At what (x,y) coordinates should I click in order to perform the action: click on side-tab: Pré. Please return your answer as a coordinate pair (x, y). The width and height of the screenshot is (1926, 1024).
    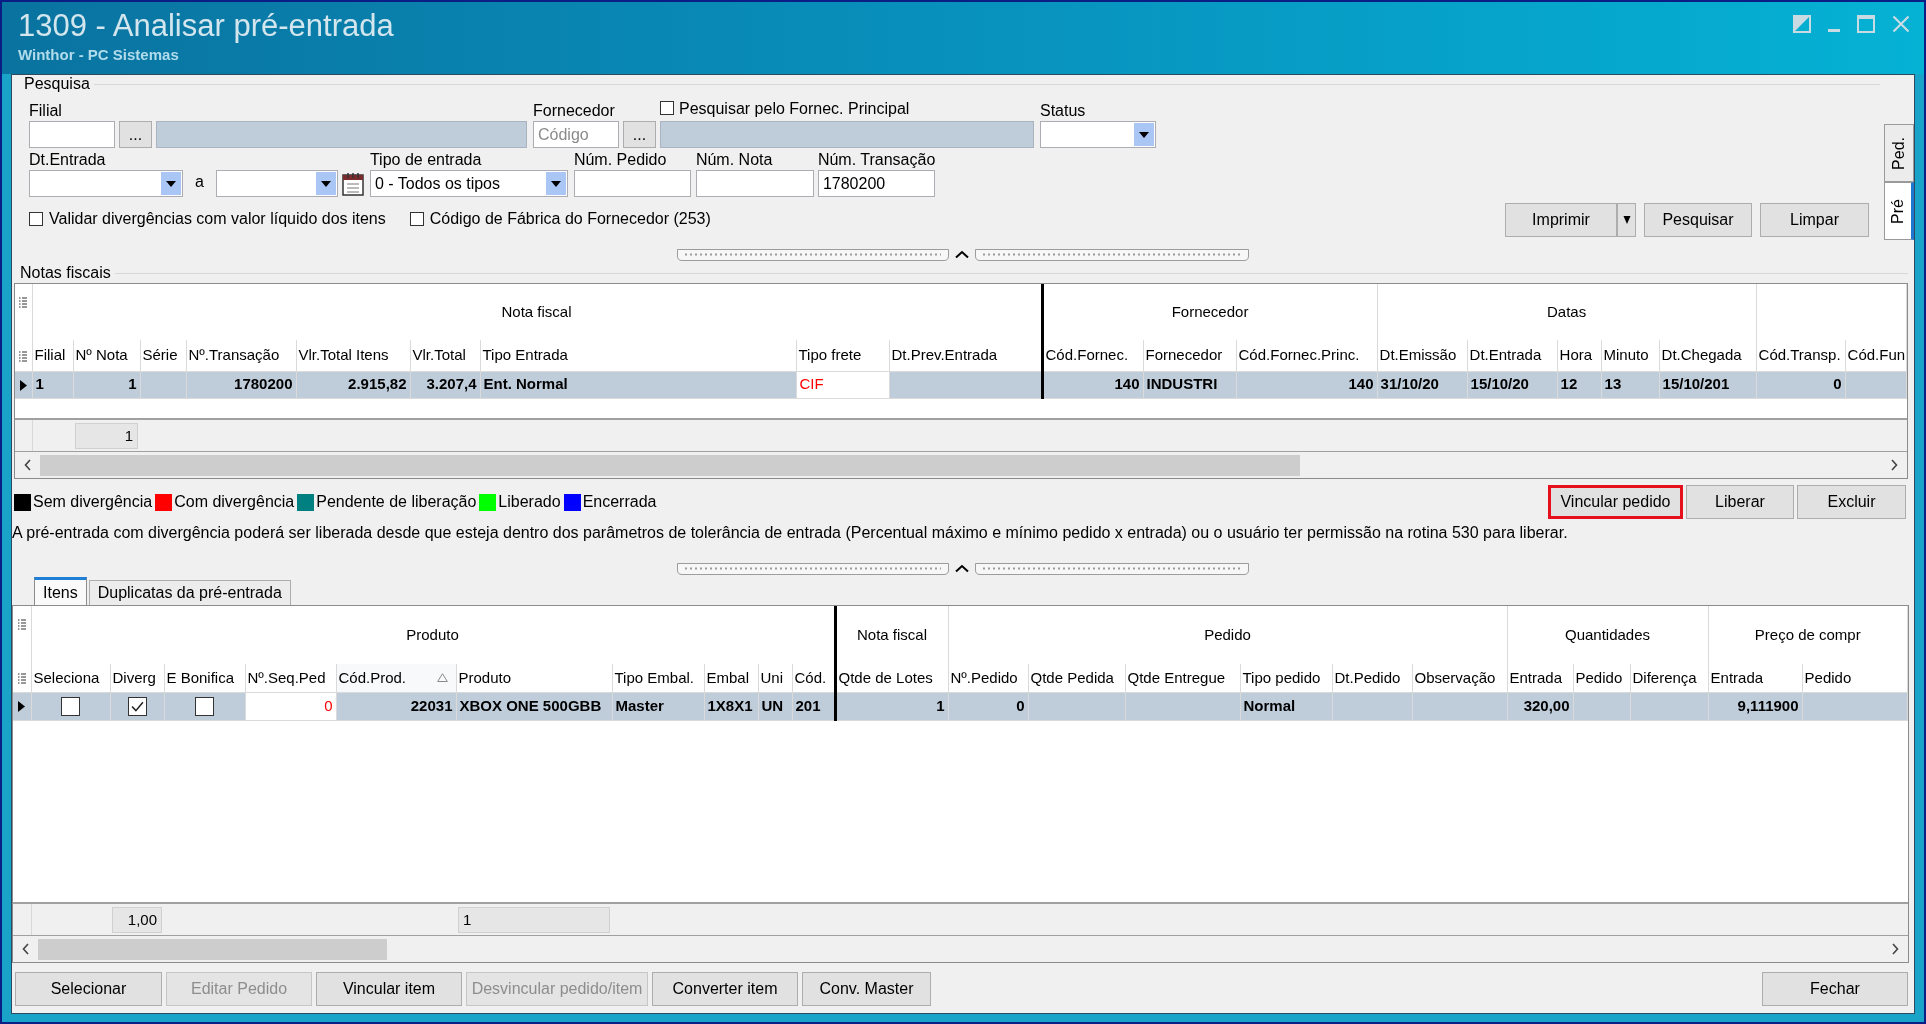
    Looking at the image, I should click on (1899, 211).